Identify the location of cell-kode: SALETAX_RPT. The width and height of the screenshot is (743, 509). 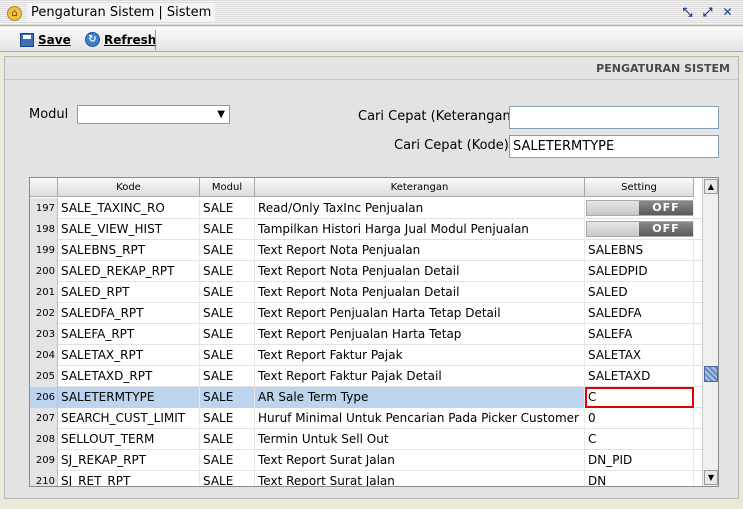
(129, 355).